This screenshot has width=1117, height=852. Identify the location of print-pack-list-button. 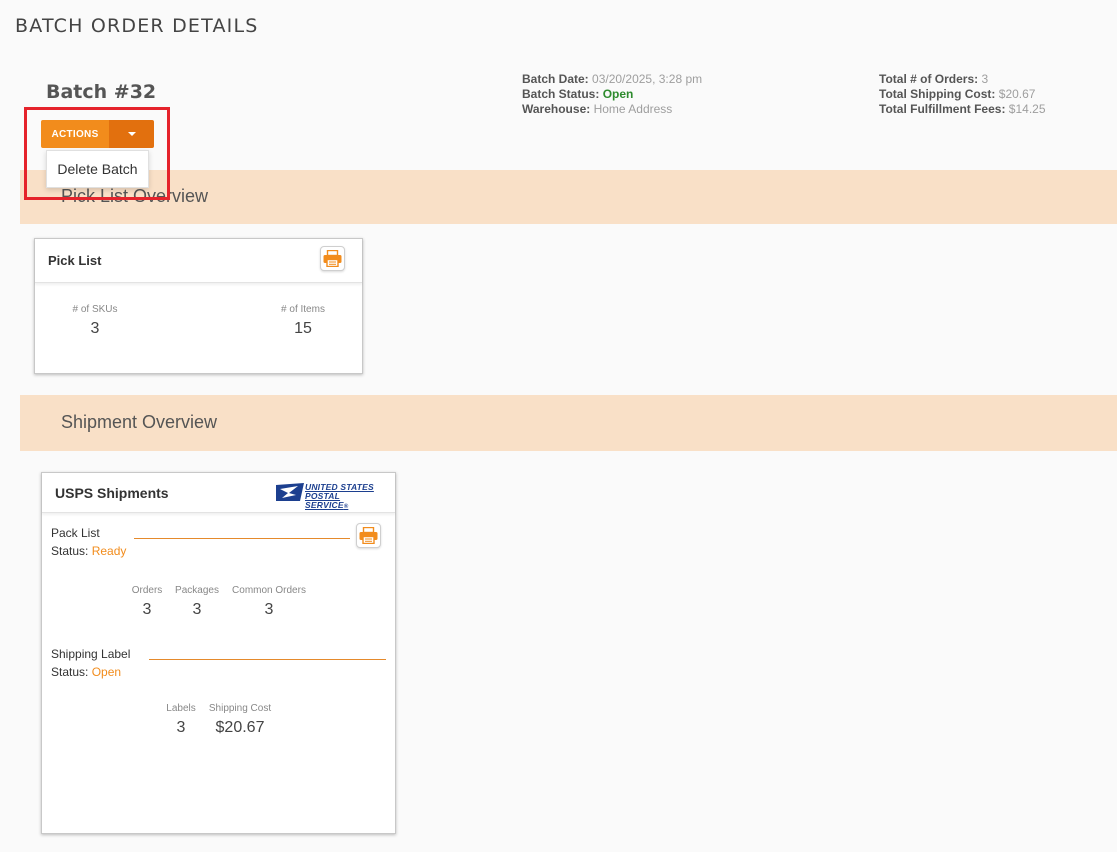
(368, 535).